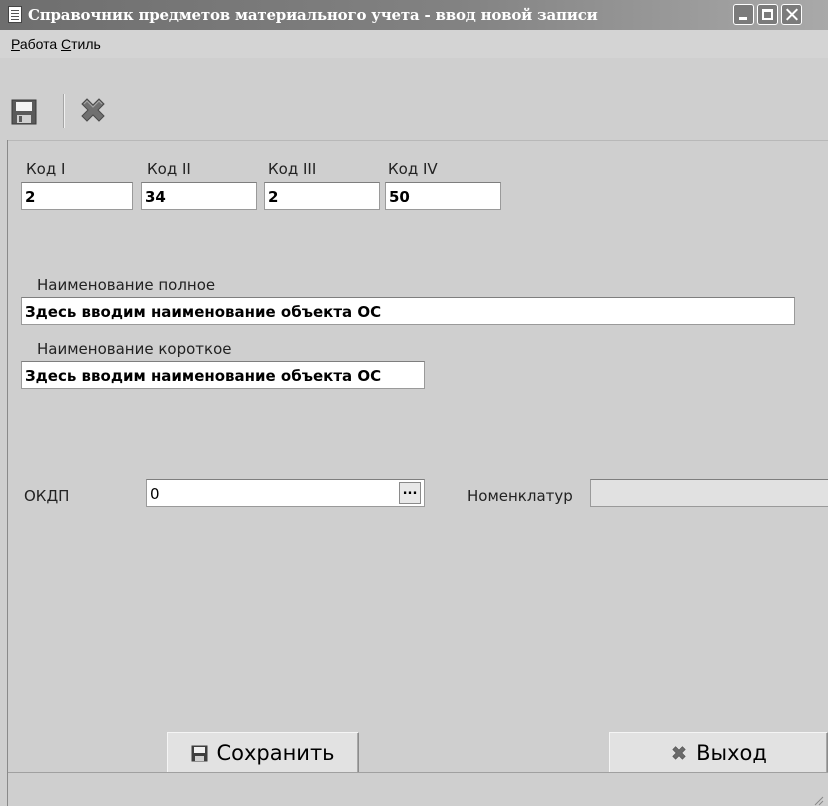 The image size is (828, 806). I want to click on menu-item-stil: Стиль, so click(81, 44).